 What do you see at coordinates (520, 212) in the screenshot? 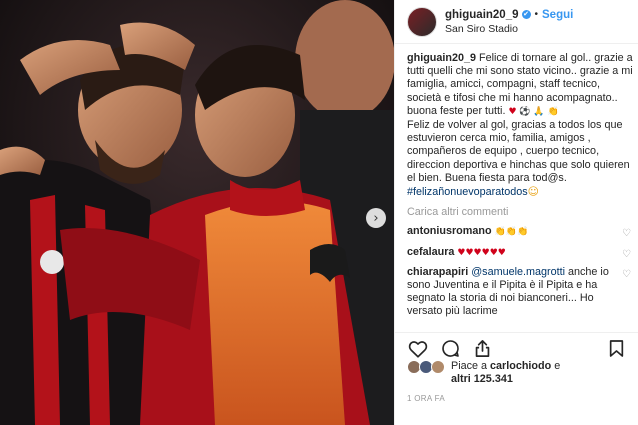
I see `load-more-comments-button: Carica altri commenti` at bounding box center [520, 212].